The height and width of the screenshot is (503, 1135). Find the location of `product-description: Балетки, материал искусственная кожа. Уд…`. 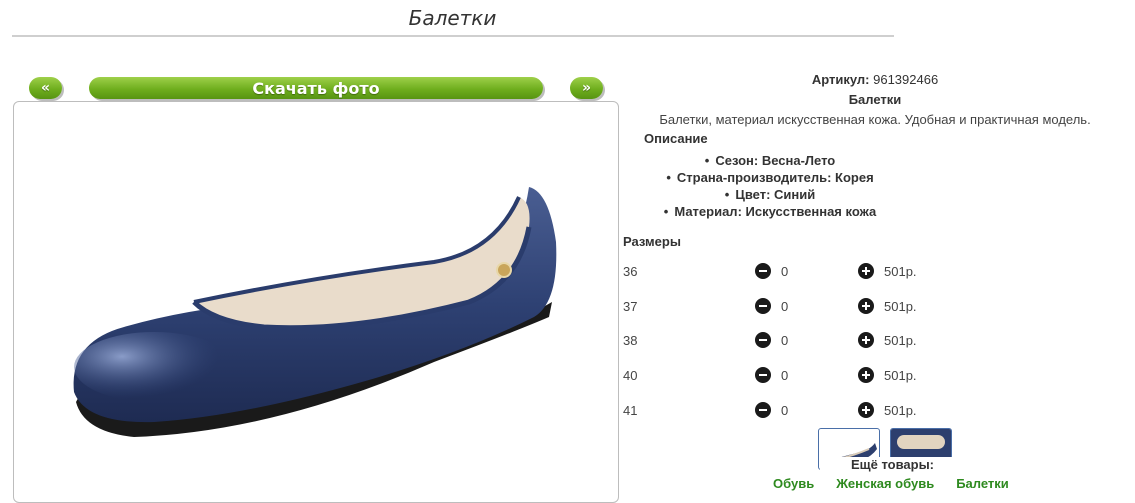

product-description: Балетки, материал искусственная кожа. Уд… is located at coordinates (875, 119).